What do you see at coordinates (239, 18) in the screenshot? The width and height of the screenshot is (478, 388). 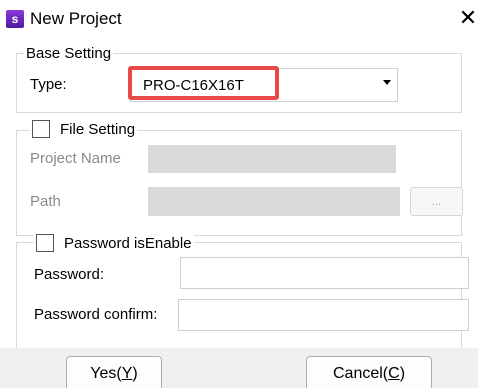 I see `title-bar: s New Project ✕` at bounding box center [239, 18].